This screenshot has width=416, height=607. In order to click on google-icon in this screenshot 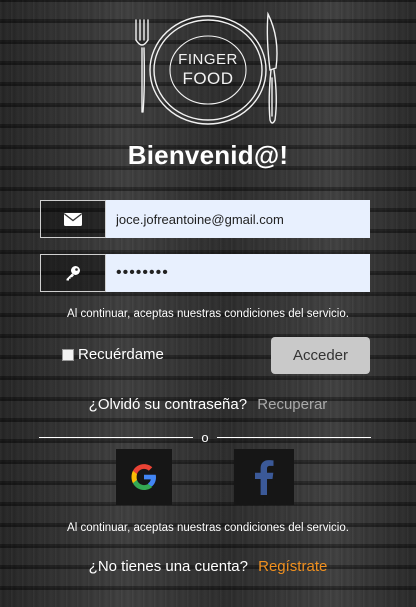, I will do `click(143, 477)`.